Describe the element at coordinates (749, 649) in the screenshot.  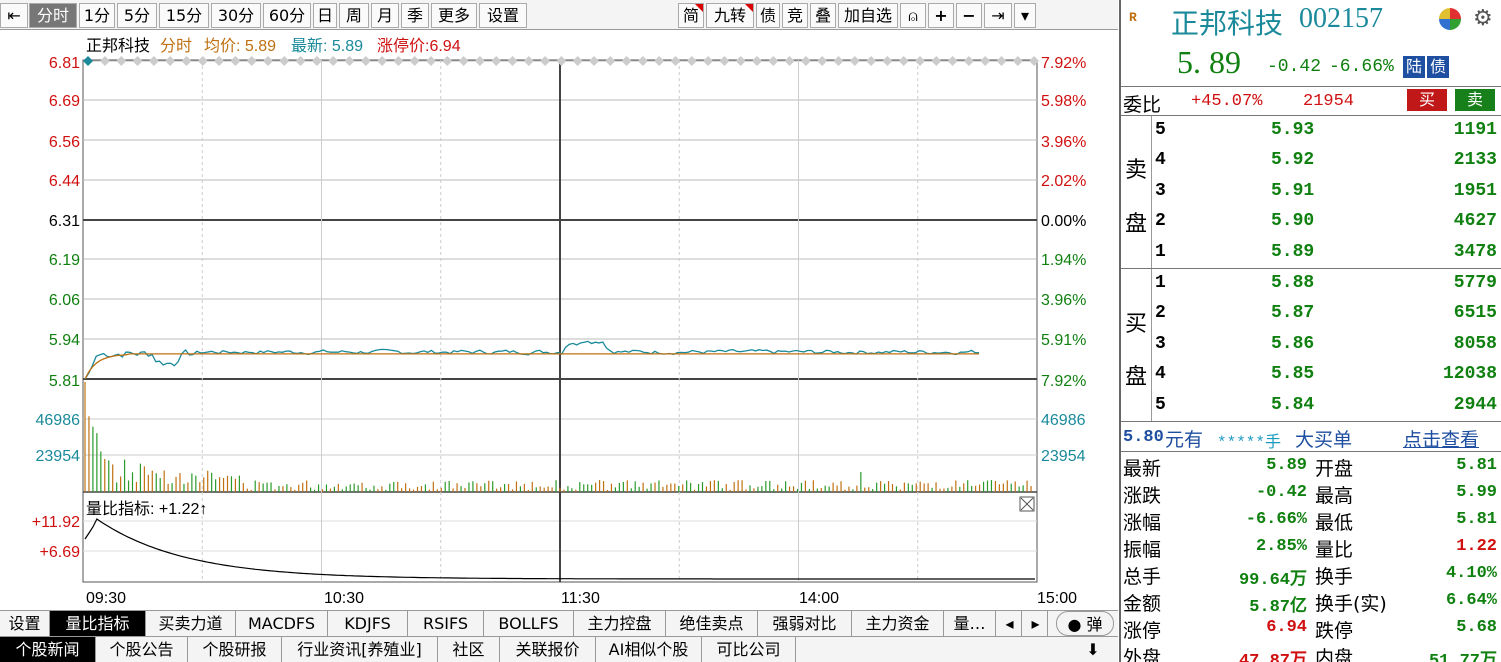
I see `tab-comparable: 可比公司` at that location.